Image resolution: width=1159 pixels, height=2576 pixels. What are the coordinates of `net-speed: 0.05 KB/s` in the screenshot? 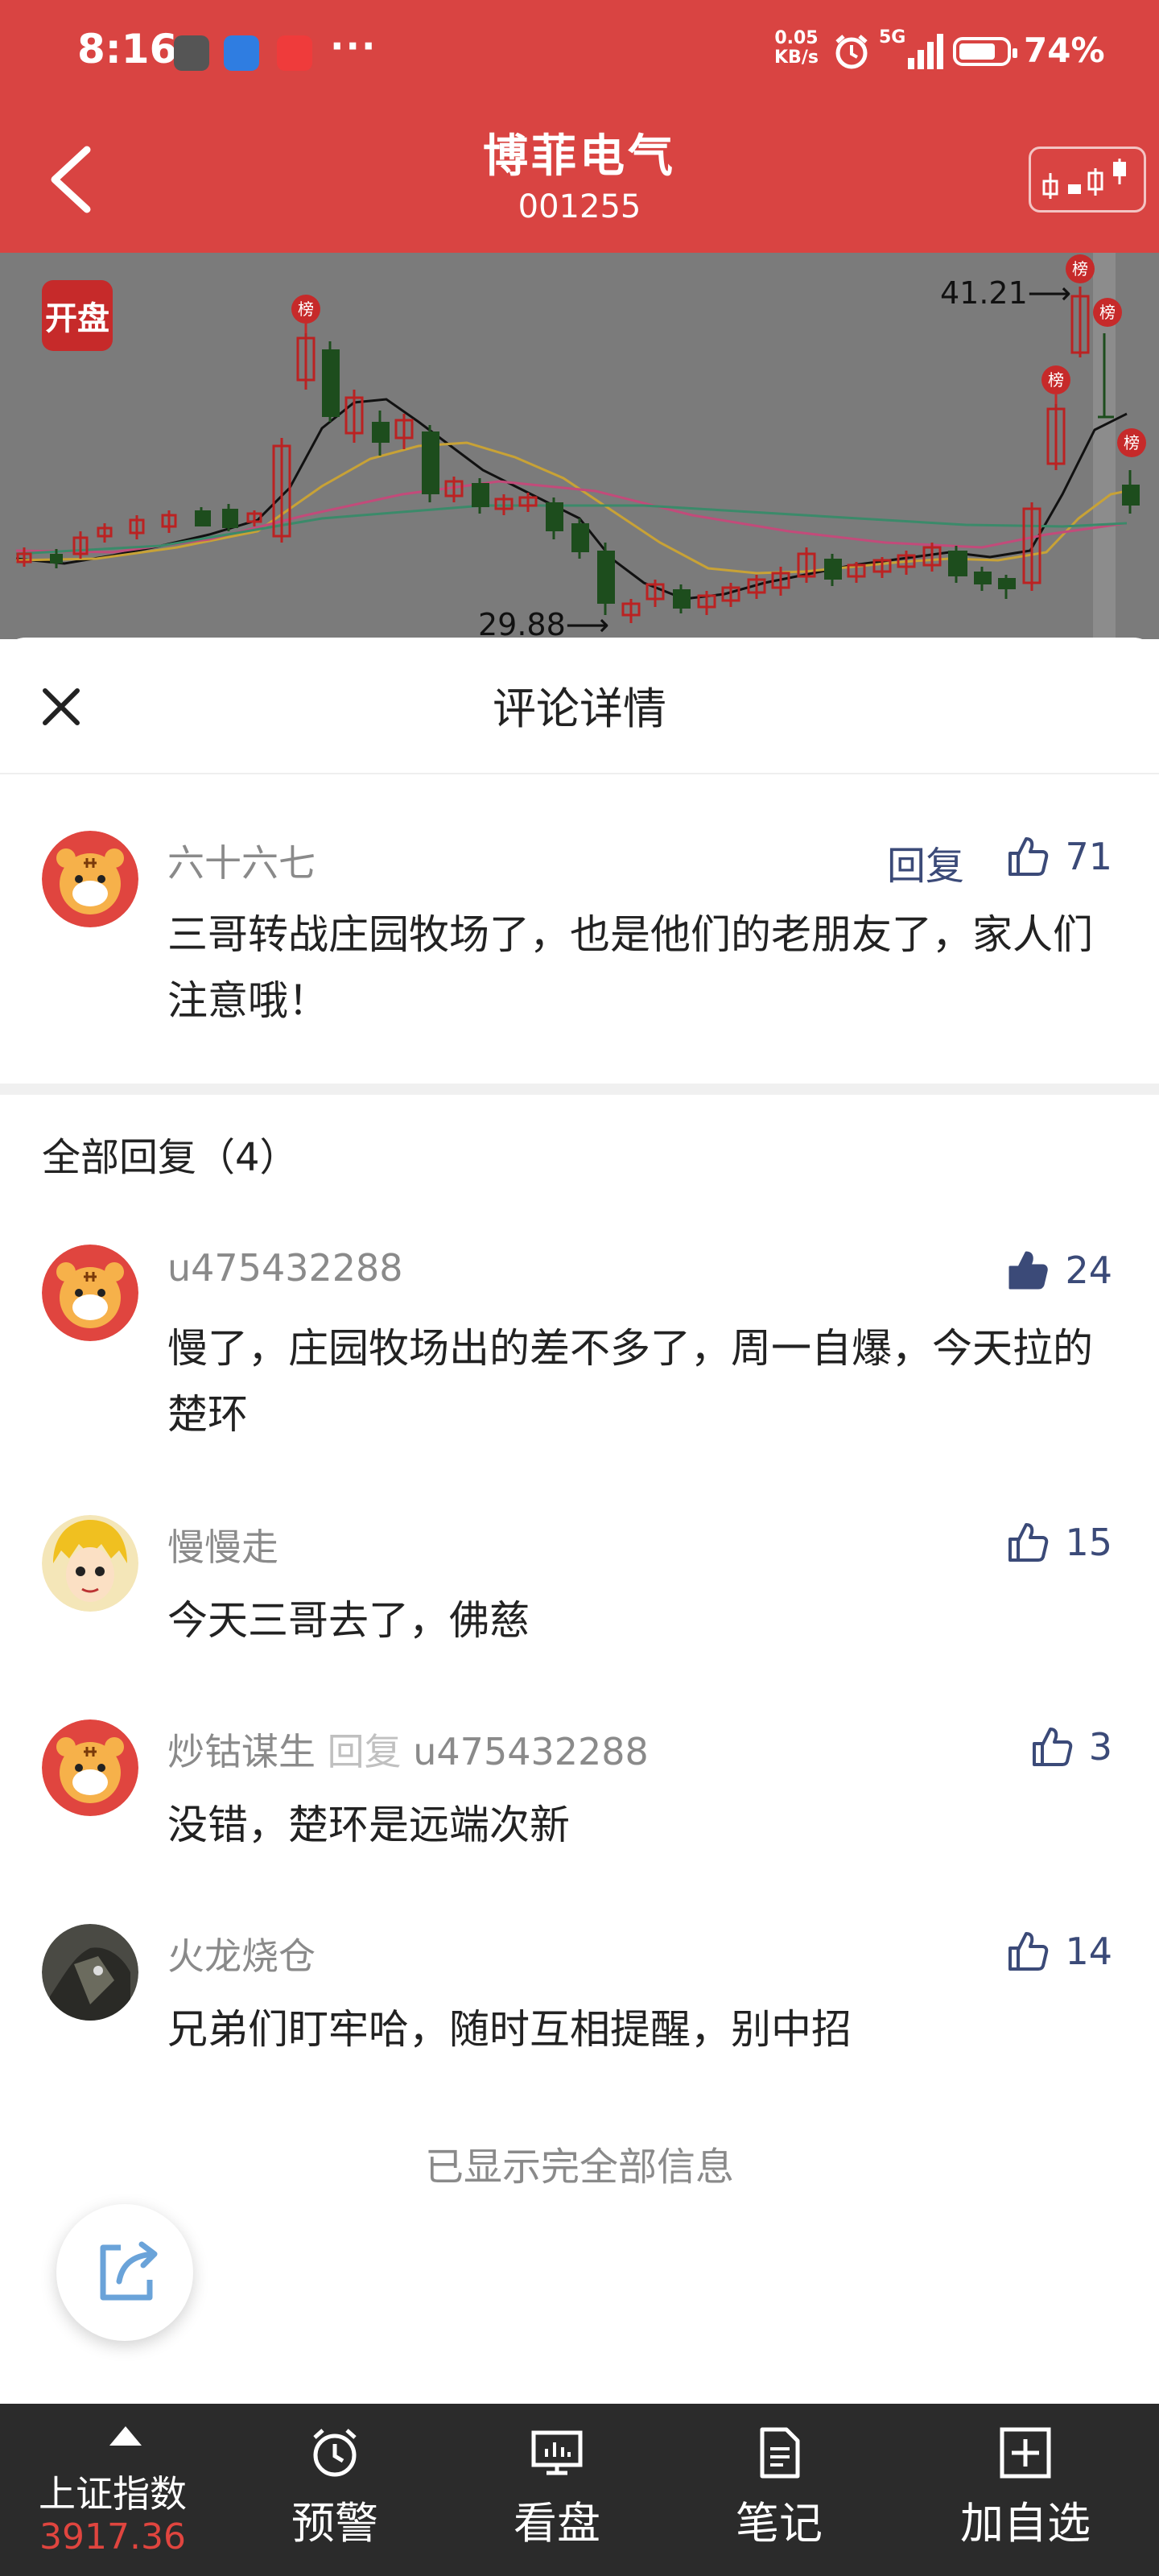 It's located at (796, 48).